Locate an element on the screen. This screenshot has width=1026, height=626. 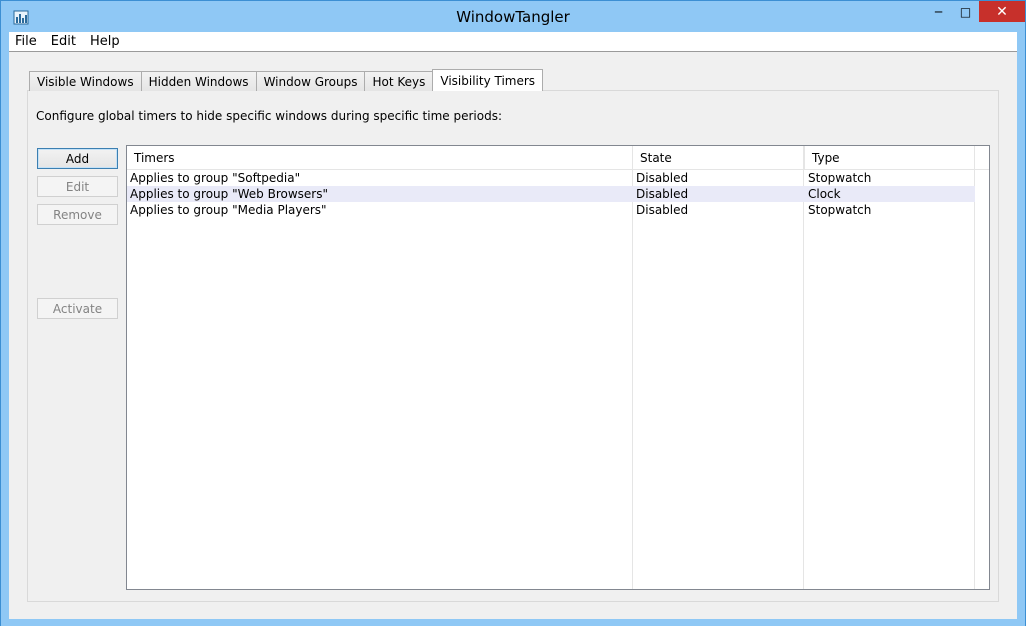
timer-cell: Applies to group "Media Players" is located at coordinates (228, 210).